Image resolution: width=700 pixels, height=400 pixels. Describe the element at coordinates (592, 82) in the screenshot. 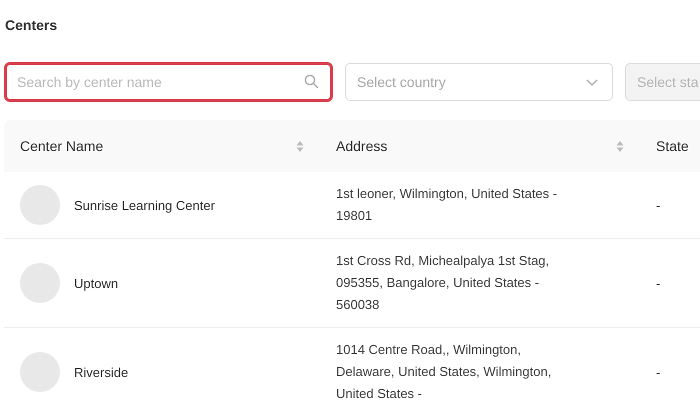

I see `chevron-down-icon` at that location.